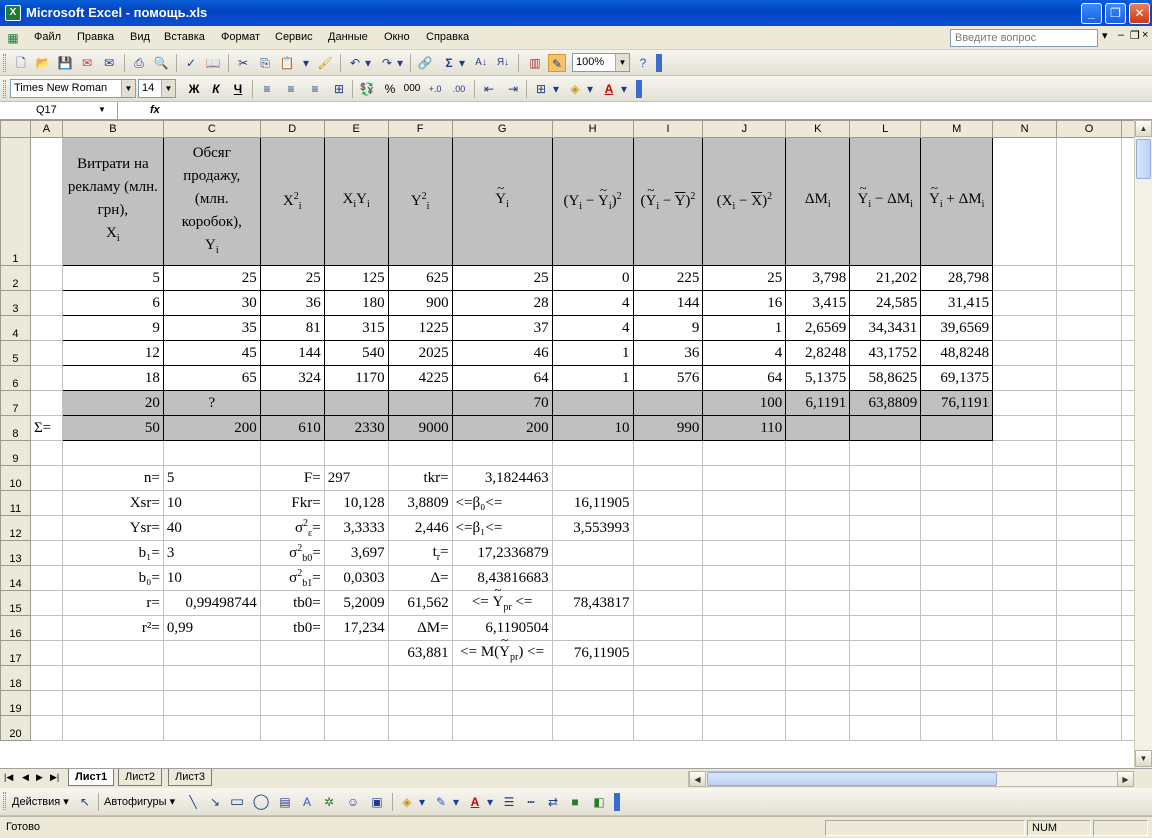  I want to click on cell: 2,8248, so click(818, 353).